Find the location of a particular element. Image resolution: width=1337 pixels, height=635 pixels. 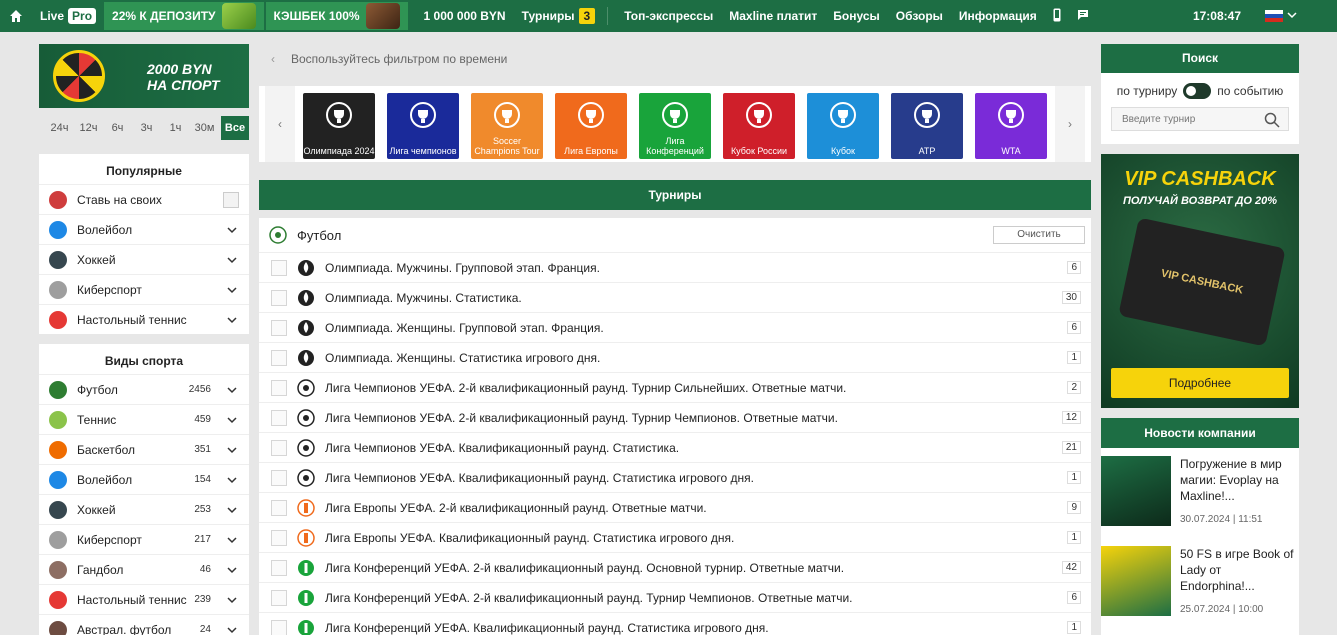

time-filter-option: 24ч is located at coordinates (59, 128).